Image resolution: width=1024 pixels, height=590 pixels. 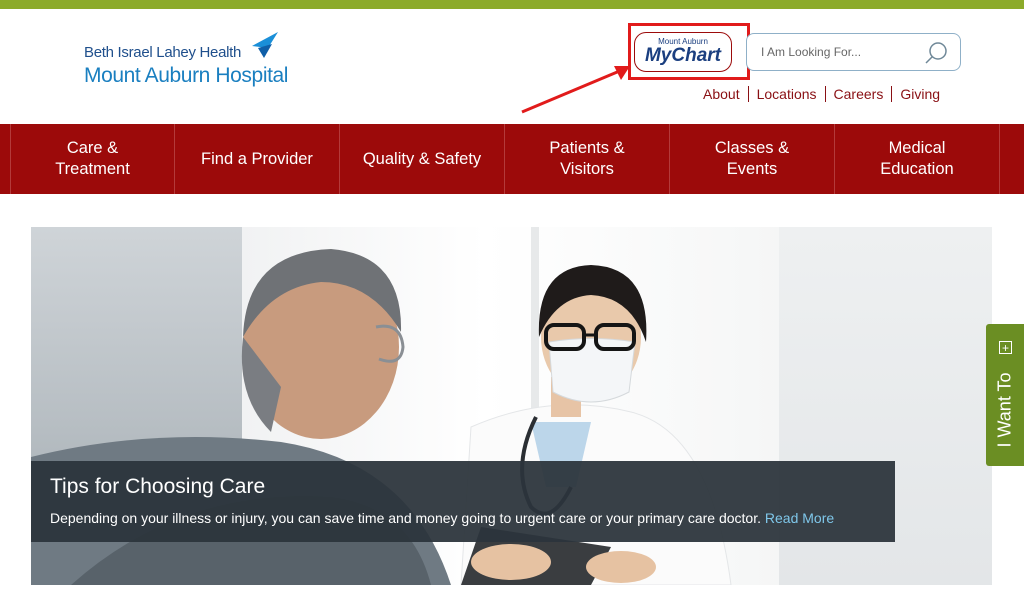 What do you see at coordinates (787, 94) in the screenshot?
I see `util-link-locations: Locations` at bounding box center [787, 94].